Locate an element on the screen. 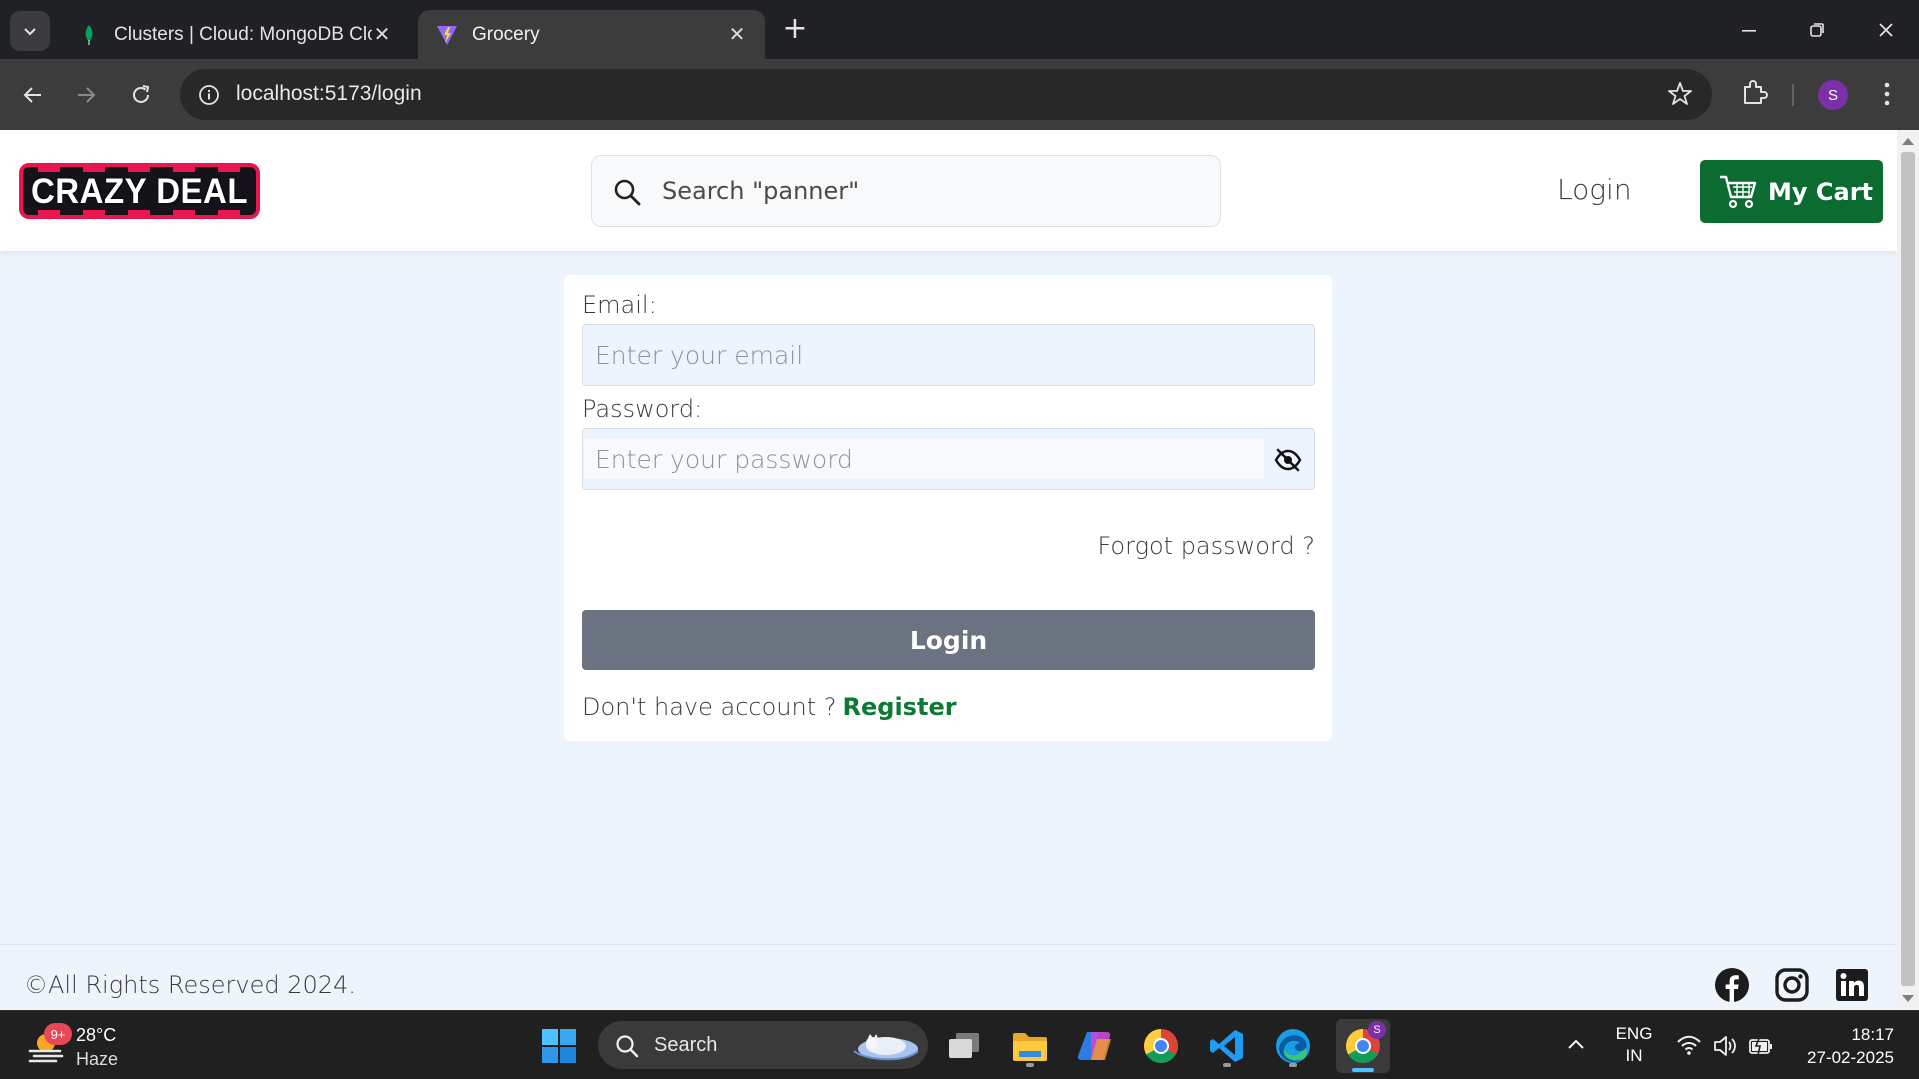 Image resolution: width=1919 pixels, height=1079 pixels. minimize-button is located at coordinates (1749, 30).